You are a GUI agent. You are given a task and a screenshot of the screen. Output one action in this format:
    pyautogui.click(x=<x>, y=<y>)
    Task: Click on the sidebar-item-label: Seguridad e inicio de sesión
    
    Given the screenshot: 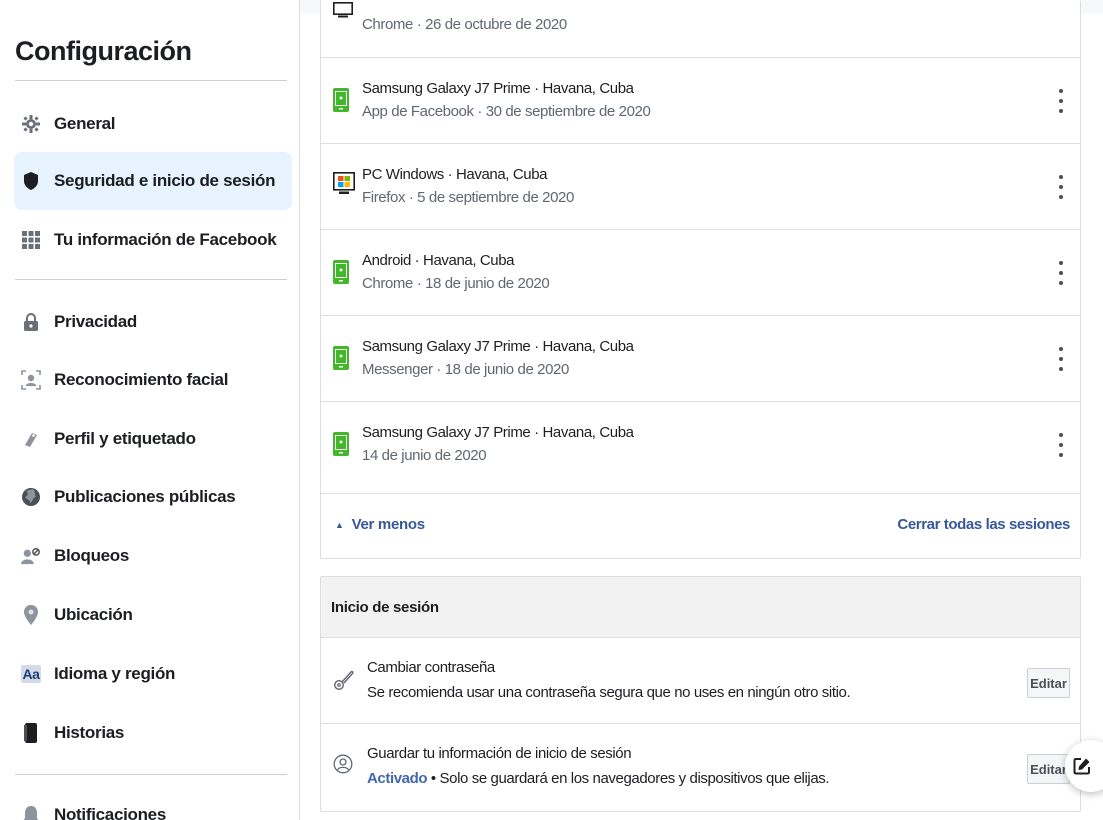 What is the action you would take?
    pyautogui.click(x=165, y=180)
    